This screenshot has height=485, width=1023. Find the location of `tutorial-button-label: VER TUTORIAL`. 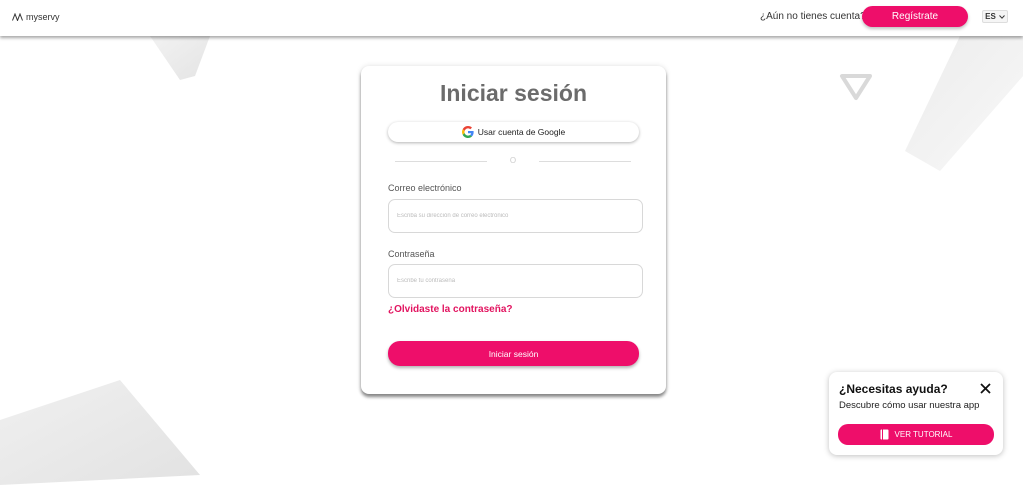

tutorial-button-label: VER TUTORIAL is located at coordinates (923, 434).